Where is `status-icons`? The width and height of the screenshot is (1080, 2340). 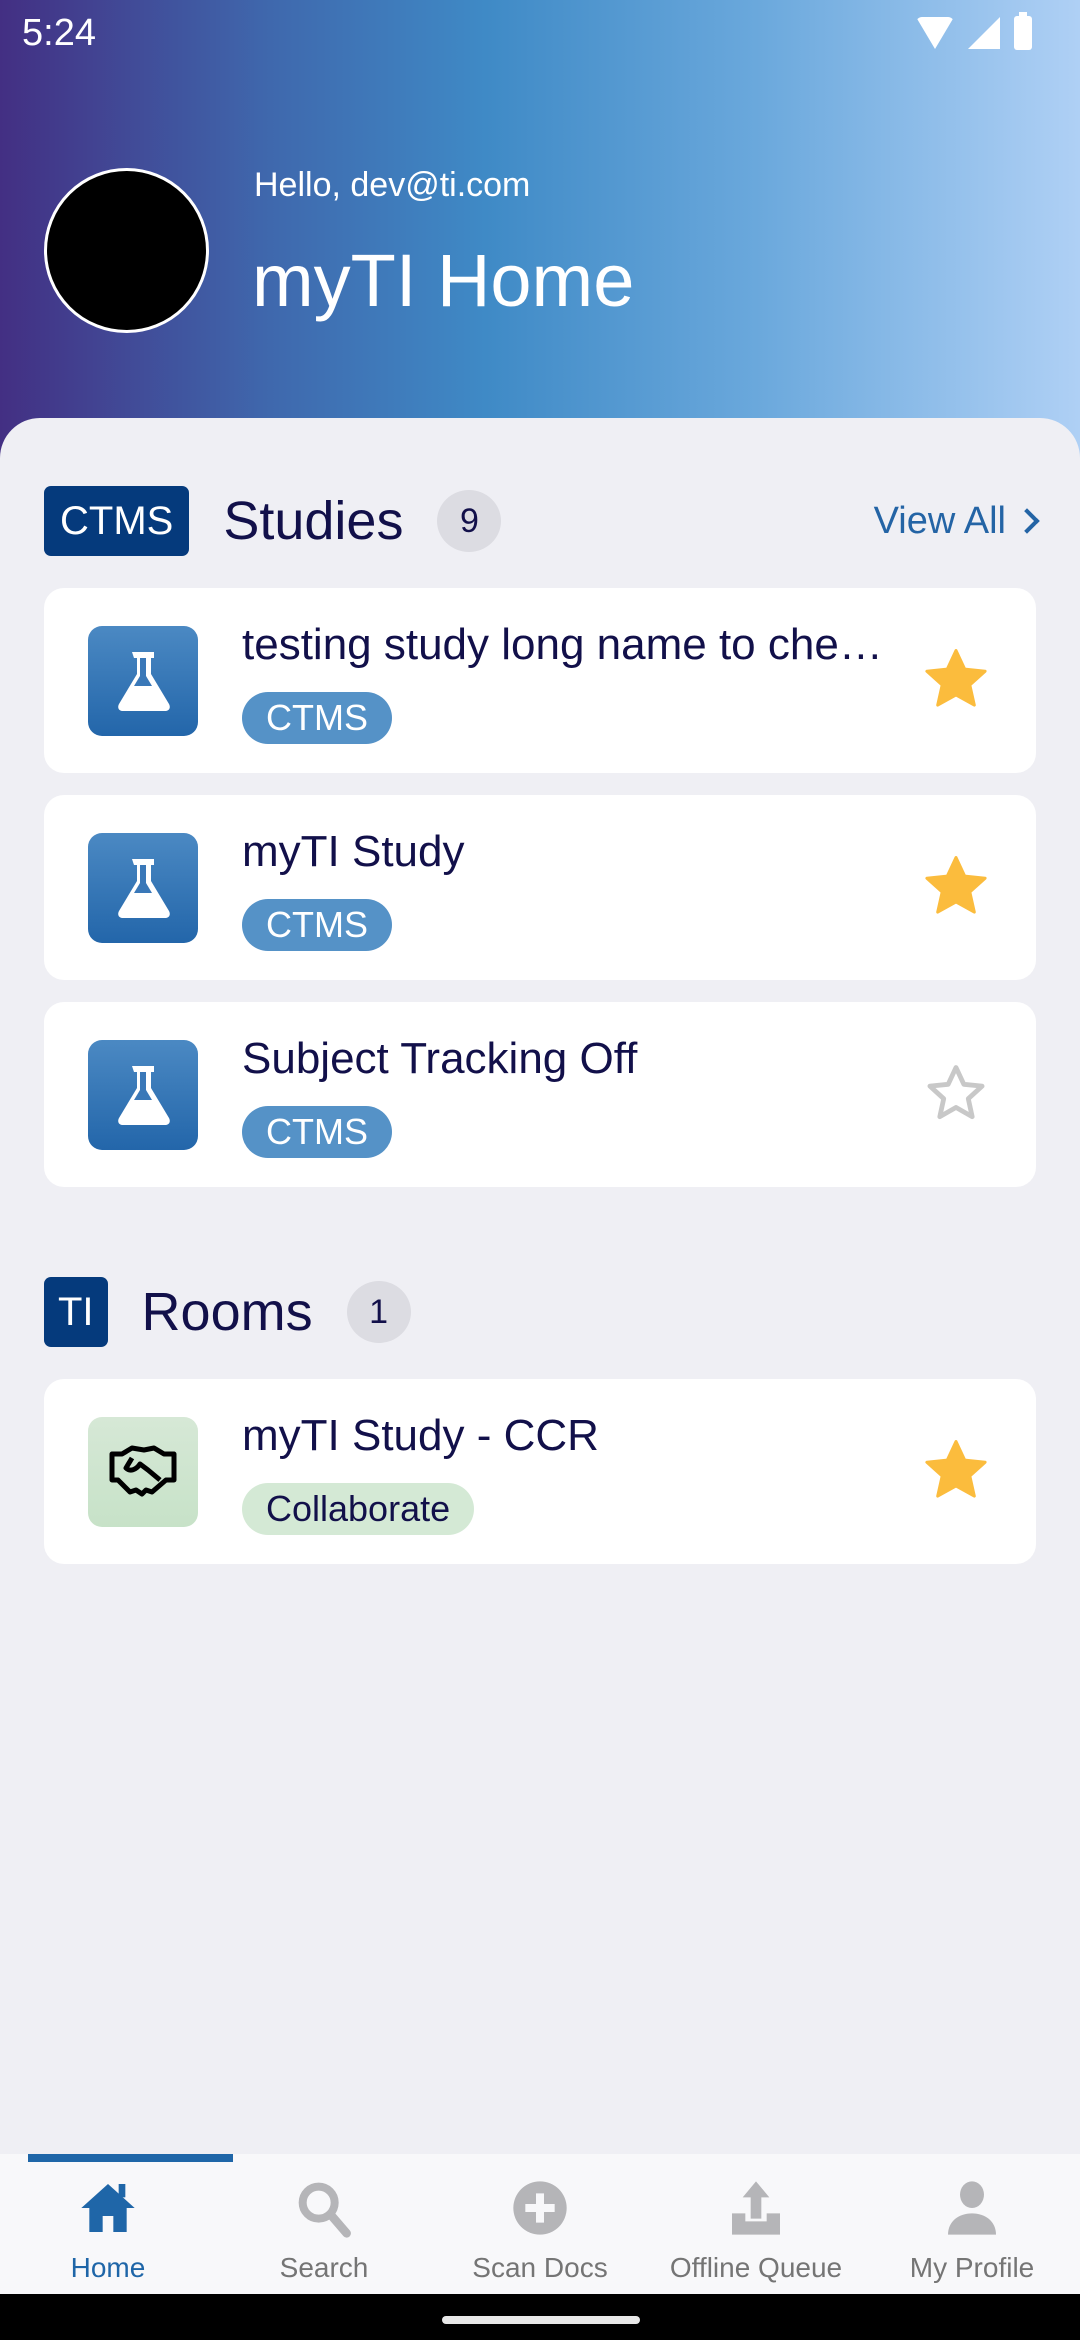
status-icons is located at coordinates (974, 31).